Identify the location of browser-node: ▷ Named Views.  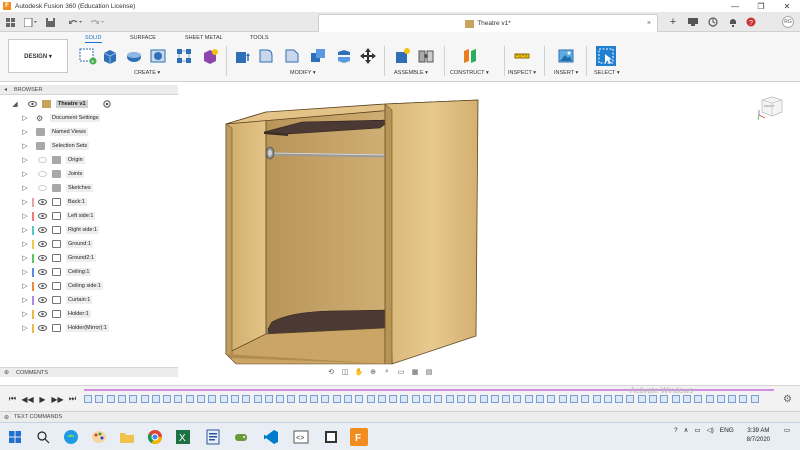
(89, 132).